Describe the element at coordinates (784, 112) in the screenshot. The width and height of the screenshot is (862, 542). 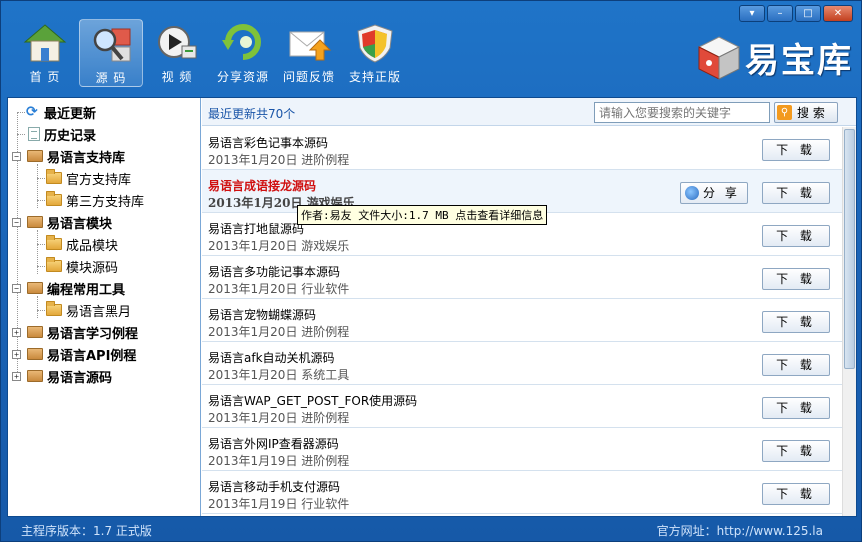
I see `search-icon: ⚲` at that location.